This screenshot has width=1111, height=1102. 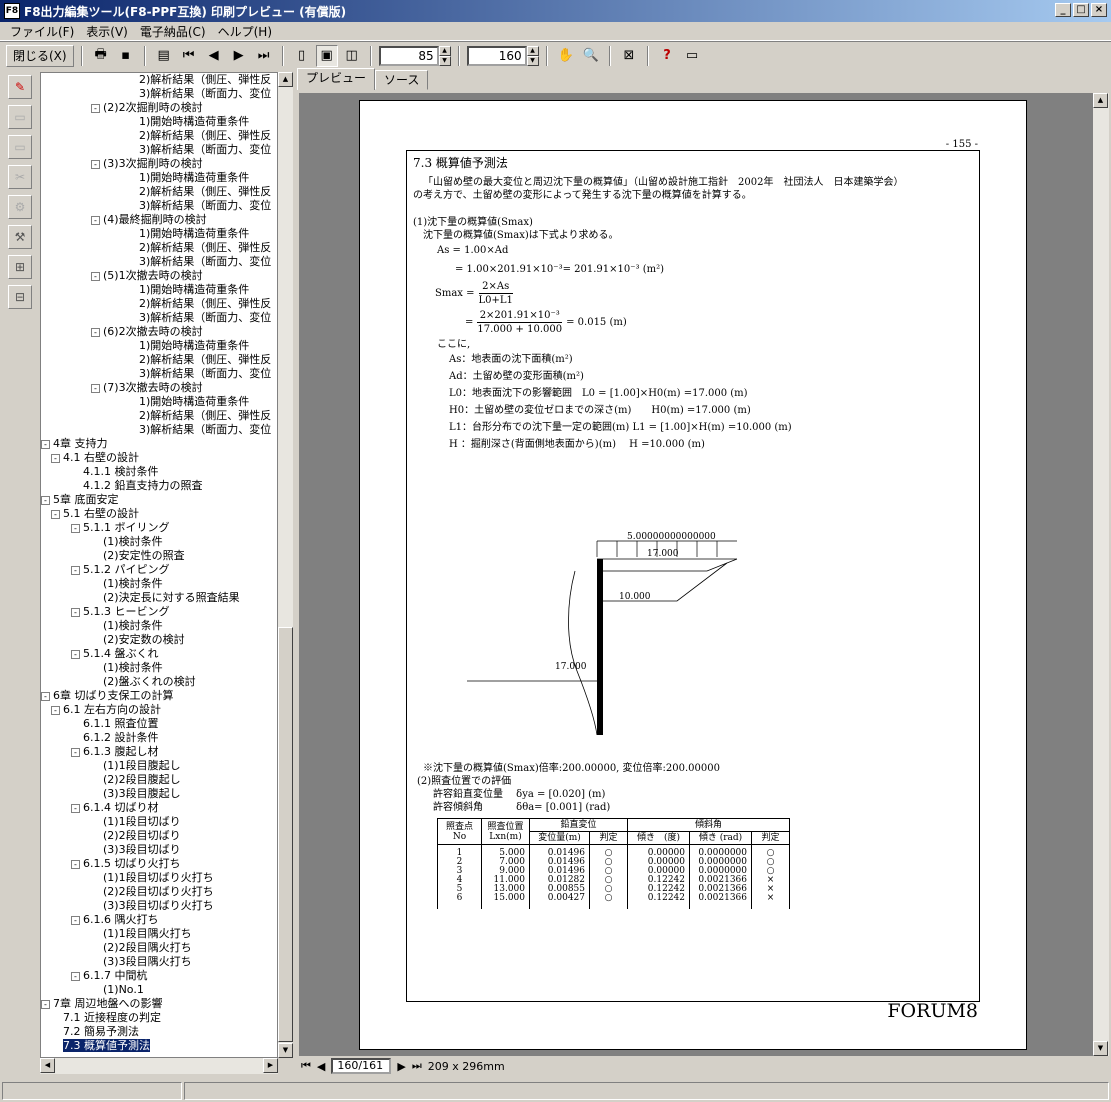 I want to click on tree-item: (2)2段目腹起し, so click(x=159, y=780).